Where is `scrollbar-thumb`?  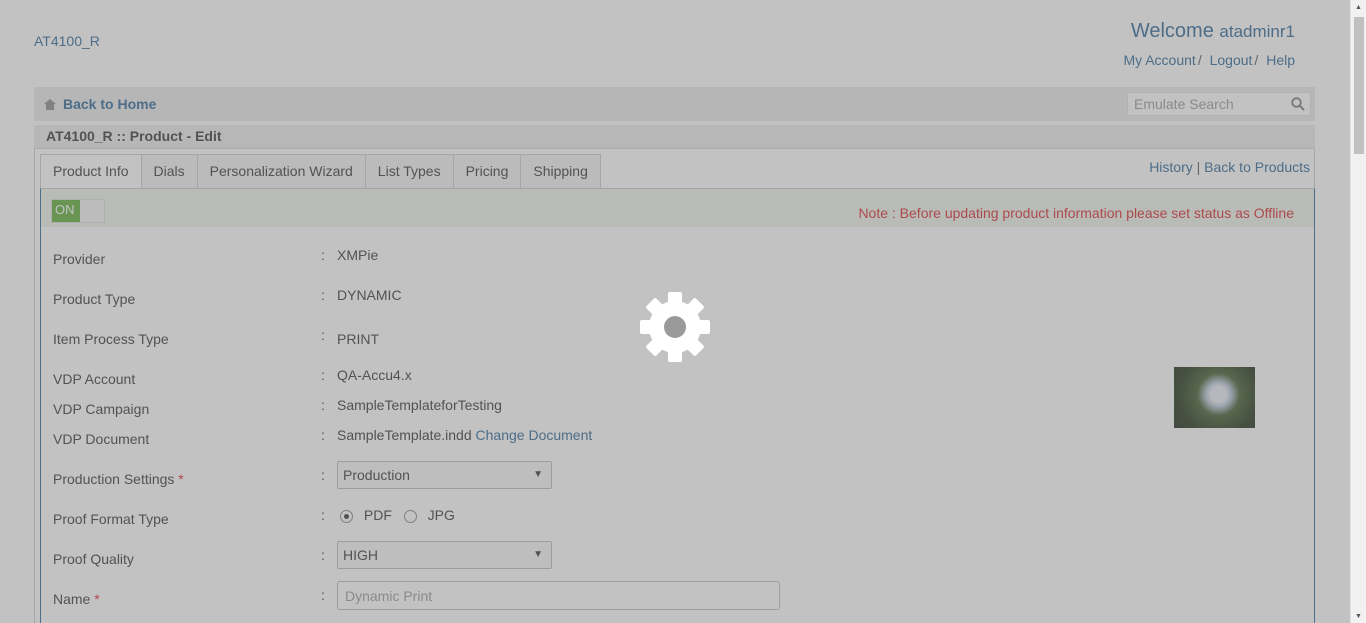 scrollbar-thumb is located at coordinates (1359, 85).